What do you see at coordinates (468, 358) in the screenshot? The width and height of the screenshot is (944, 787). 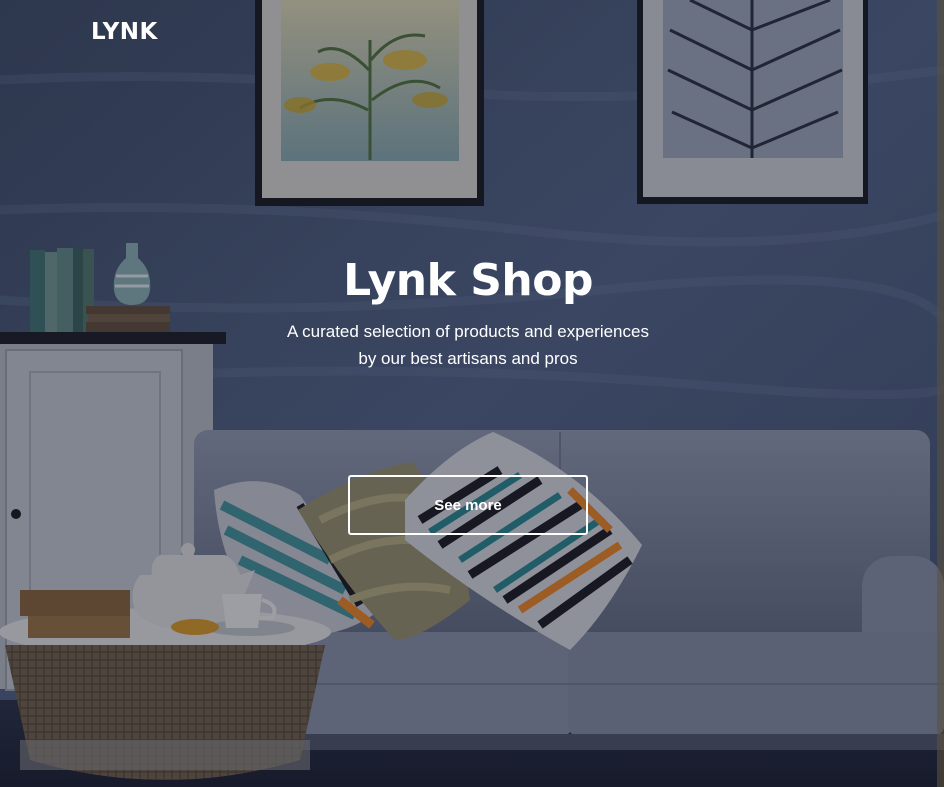 I see `hero-subtitle-line-2: by our best artisans and pros` at bounding box center [468, 358].